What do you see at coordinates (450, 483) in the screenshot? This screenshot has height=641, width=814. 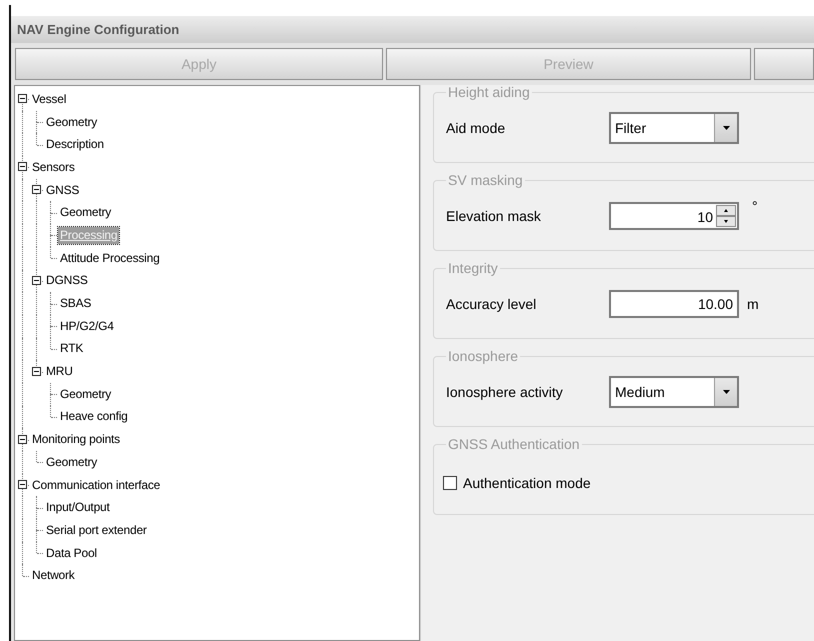 I see `checkbox` at bounding box center [450, 483].